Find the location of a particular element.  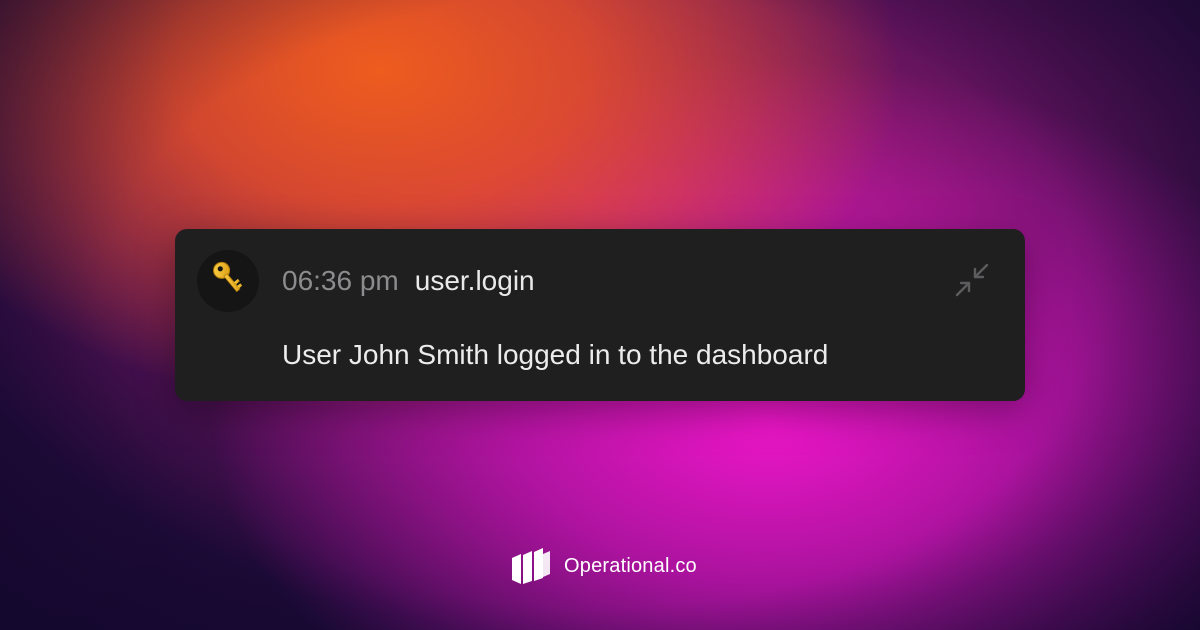

collapse-button is located at coordinates (972, 282).